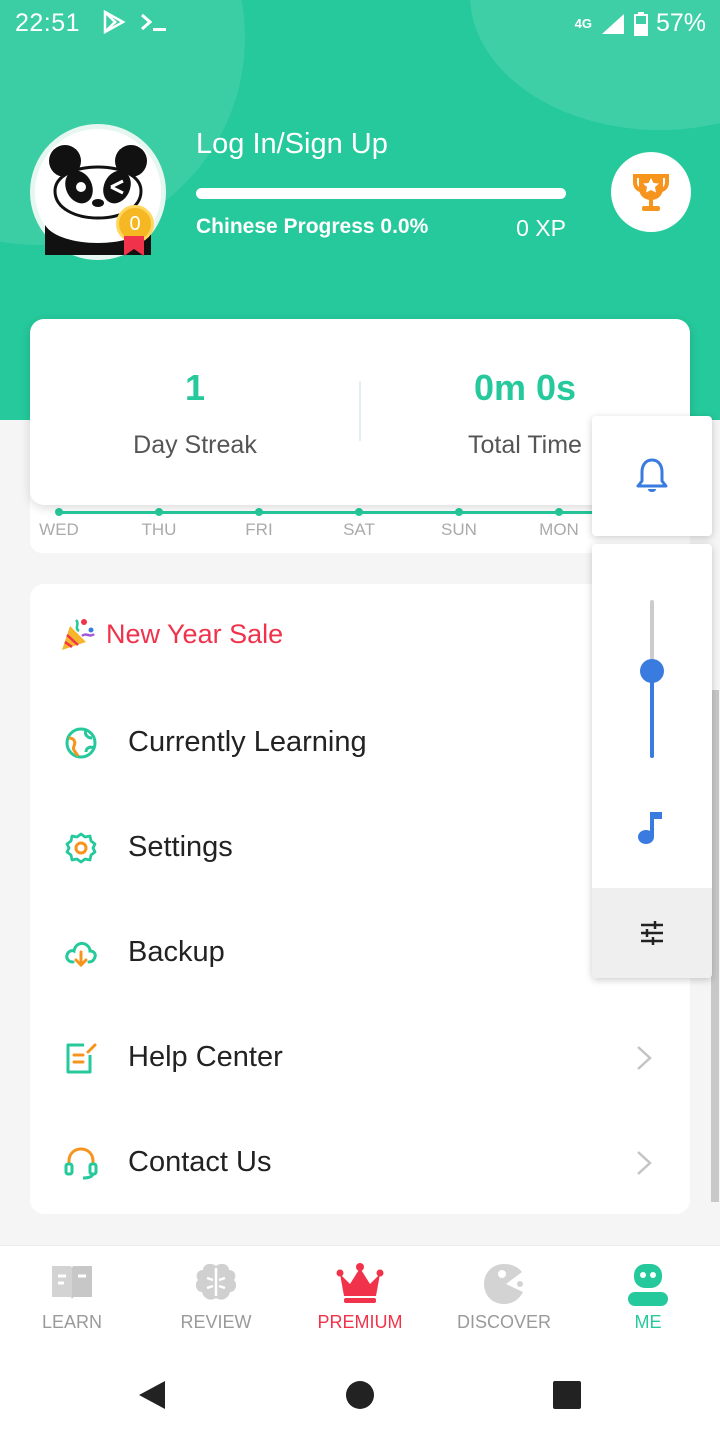 The height and width of the screenshot is (1440, 720). I want to click on signal-icon, so click(612, 23).